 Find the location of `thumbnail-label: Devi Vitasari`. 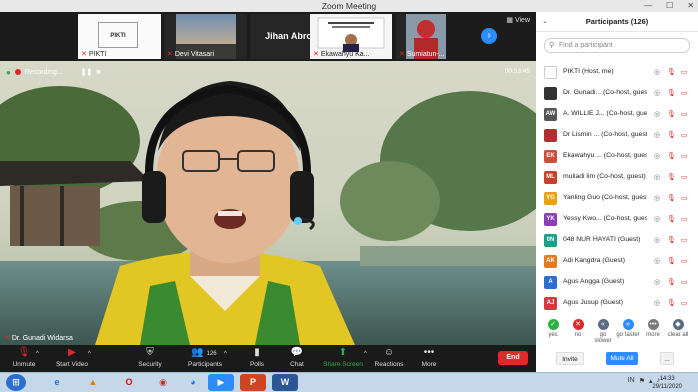

thumbnail-label: Devi Vitasari is located at coordinates (194, 54).